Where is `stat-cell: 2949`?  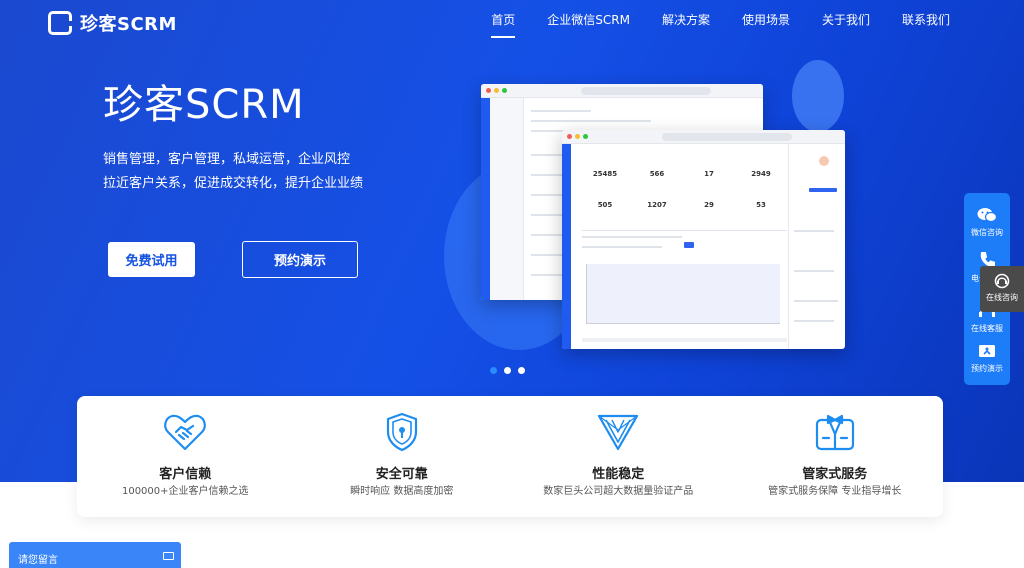
stat-cell: 2949 is located at coordinates (761, 174).